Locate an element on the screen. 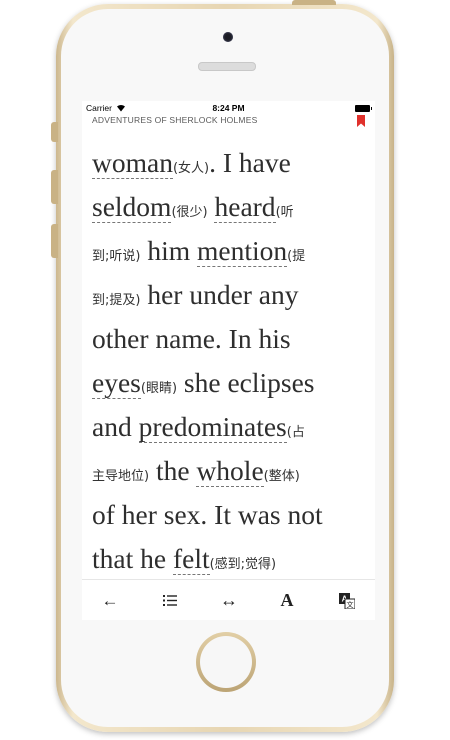  vocab-word: seldom is located at coordinates (132, 207).